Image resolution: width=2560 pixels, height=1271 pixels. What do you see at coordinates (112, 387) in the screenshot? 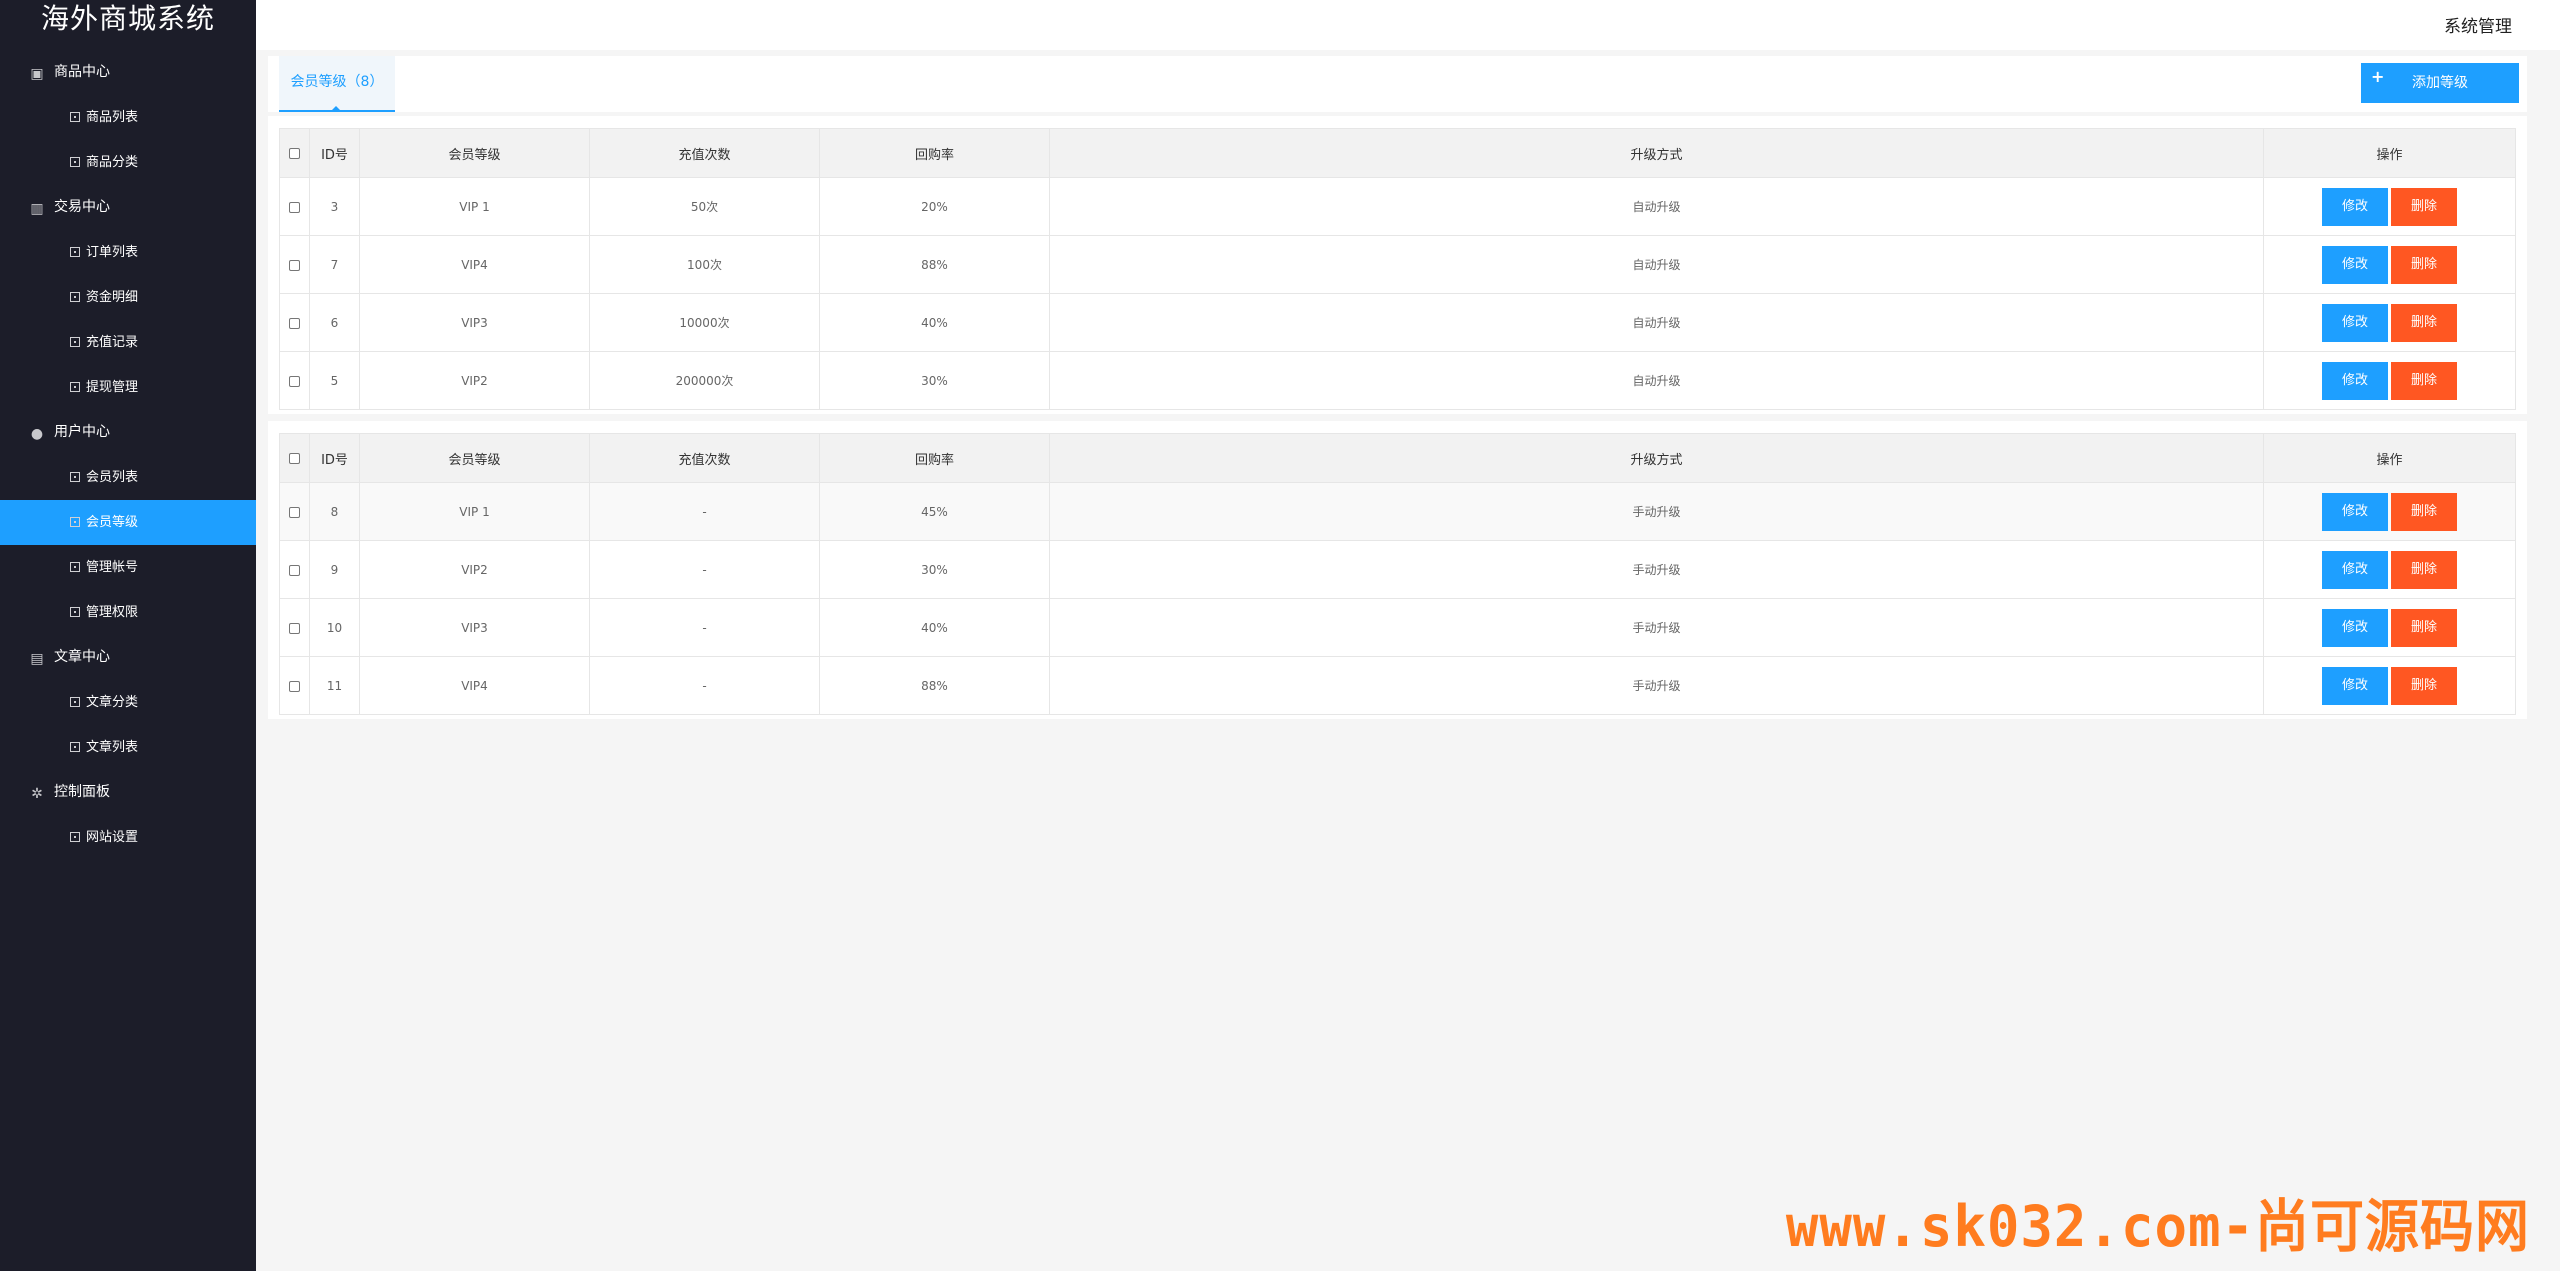
I see `sidebar-item-label: 提现管理` at bounding box center [112, 387].